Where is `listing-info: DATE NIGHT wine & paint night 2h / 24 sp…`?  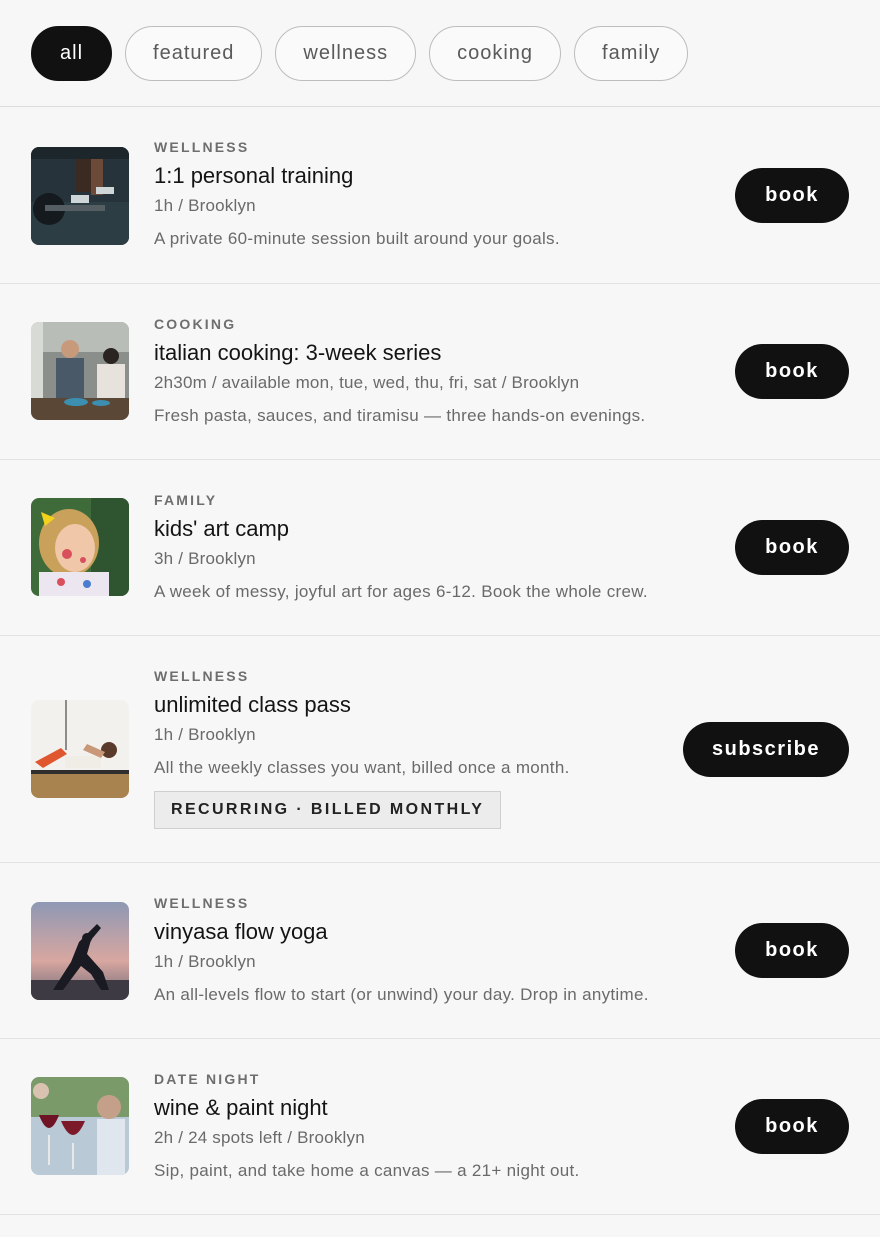
listing-info: DATE NIGHT wine & paint night 2h / 24 sp… is located at coordinates (367, 1126).